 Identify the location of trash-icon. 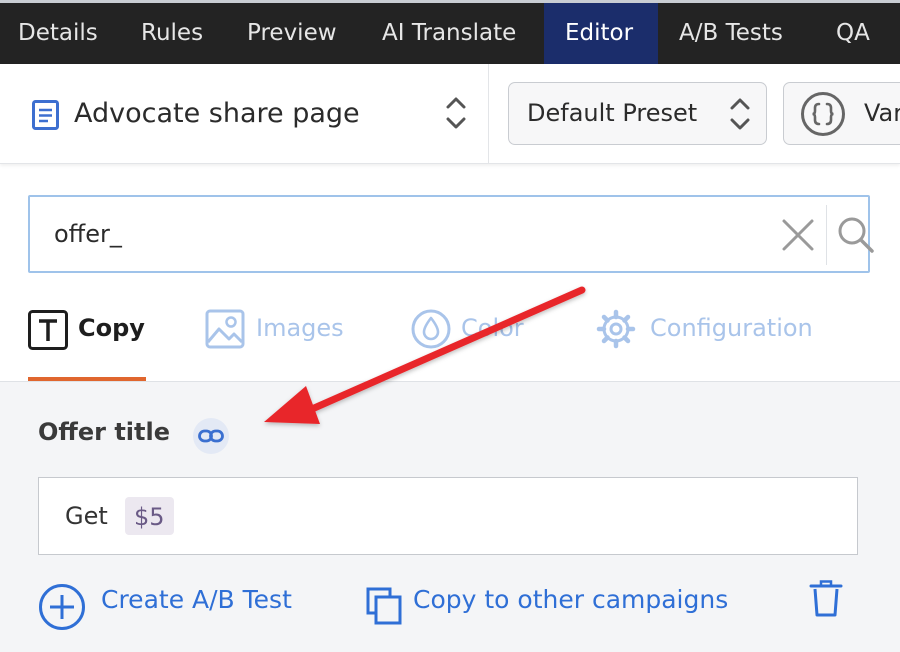
(826, 599).